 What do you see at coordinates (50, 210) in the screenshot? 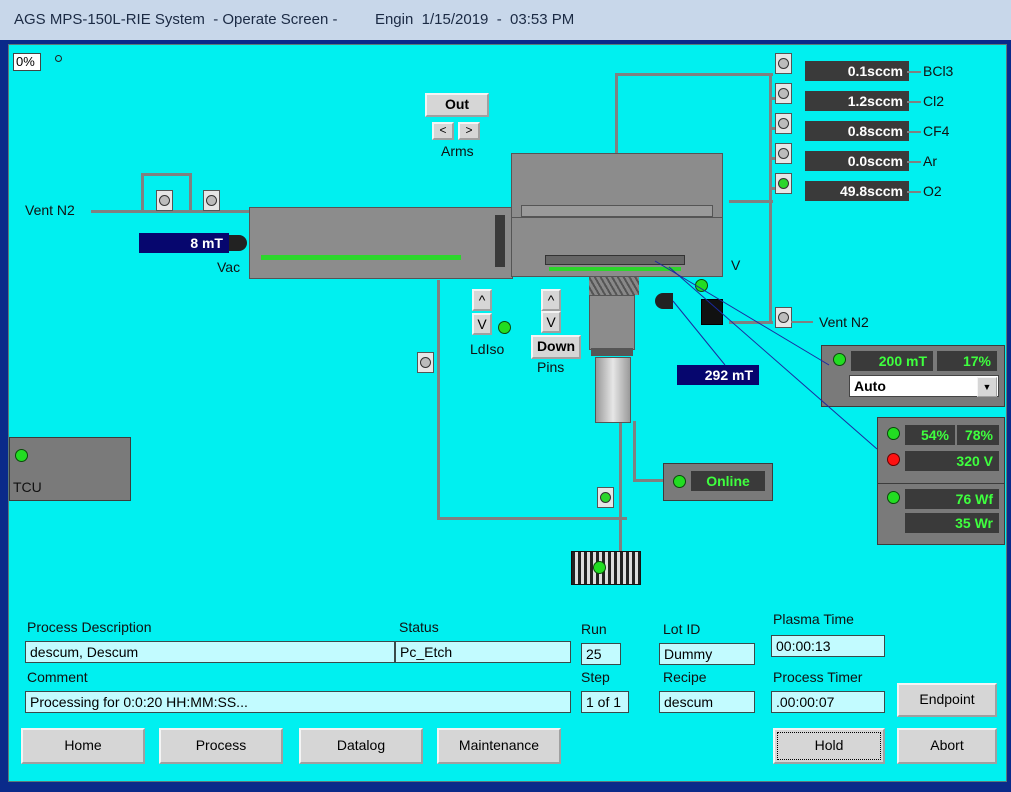
I see `vent-n2-left-label: Vent N2` at bounding box center [50, 210].